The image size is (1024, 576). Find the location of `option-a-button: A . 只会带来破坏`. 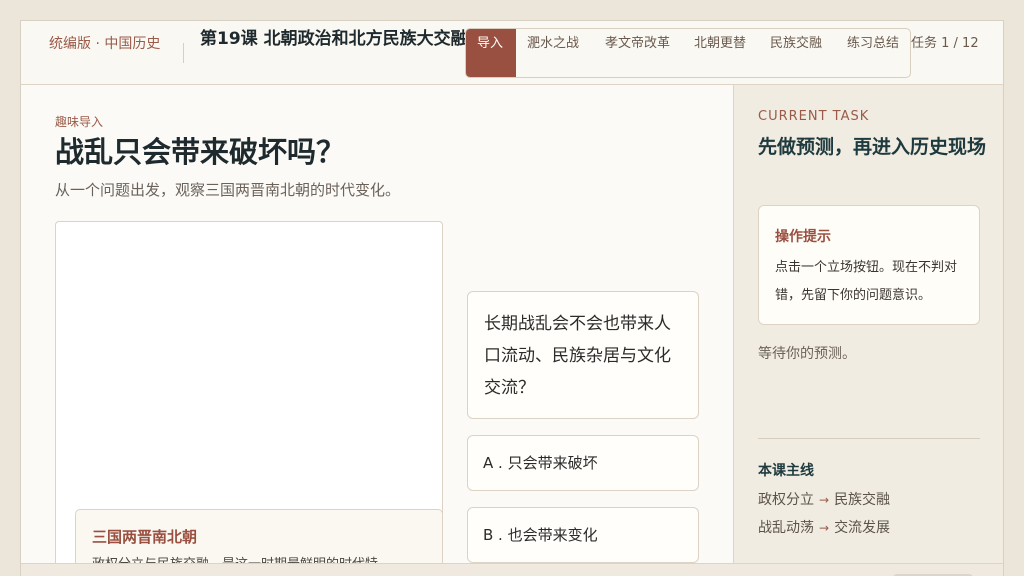

option-a-button: A . 只会带来破坏 is located at coordinates (583, 463).